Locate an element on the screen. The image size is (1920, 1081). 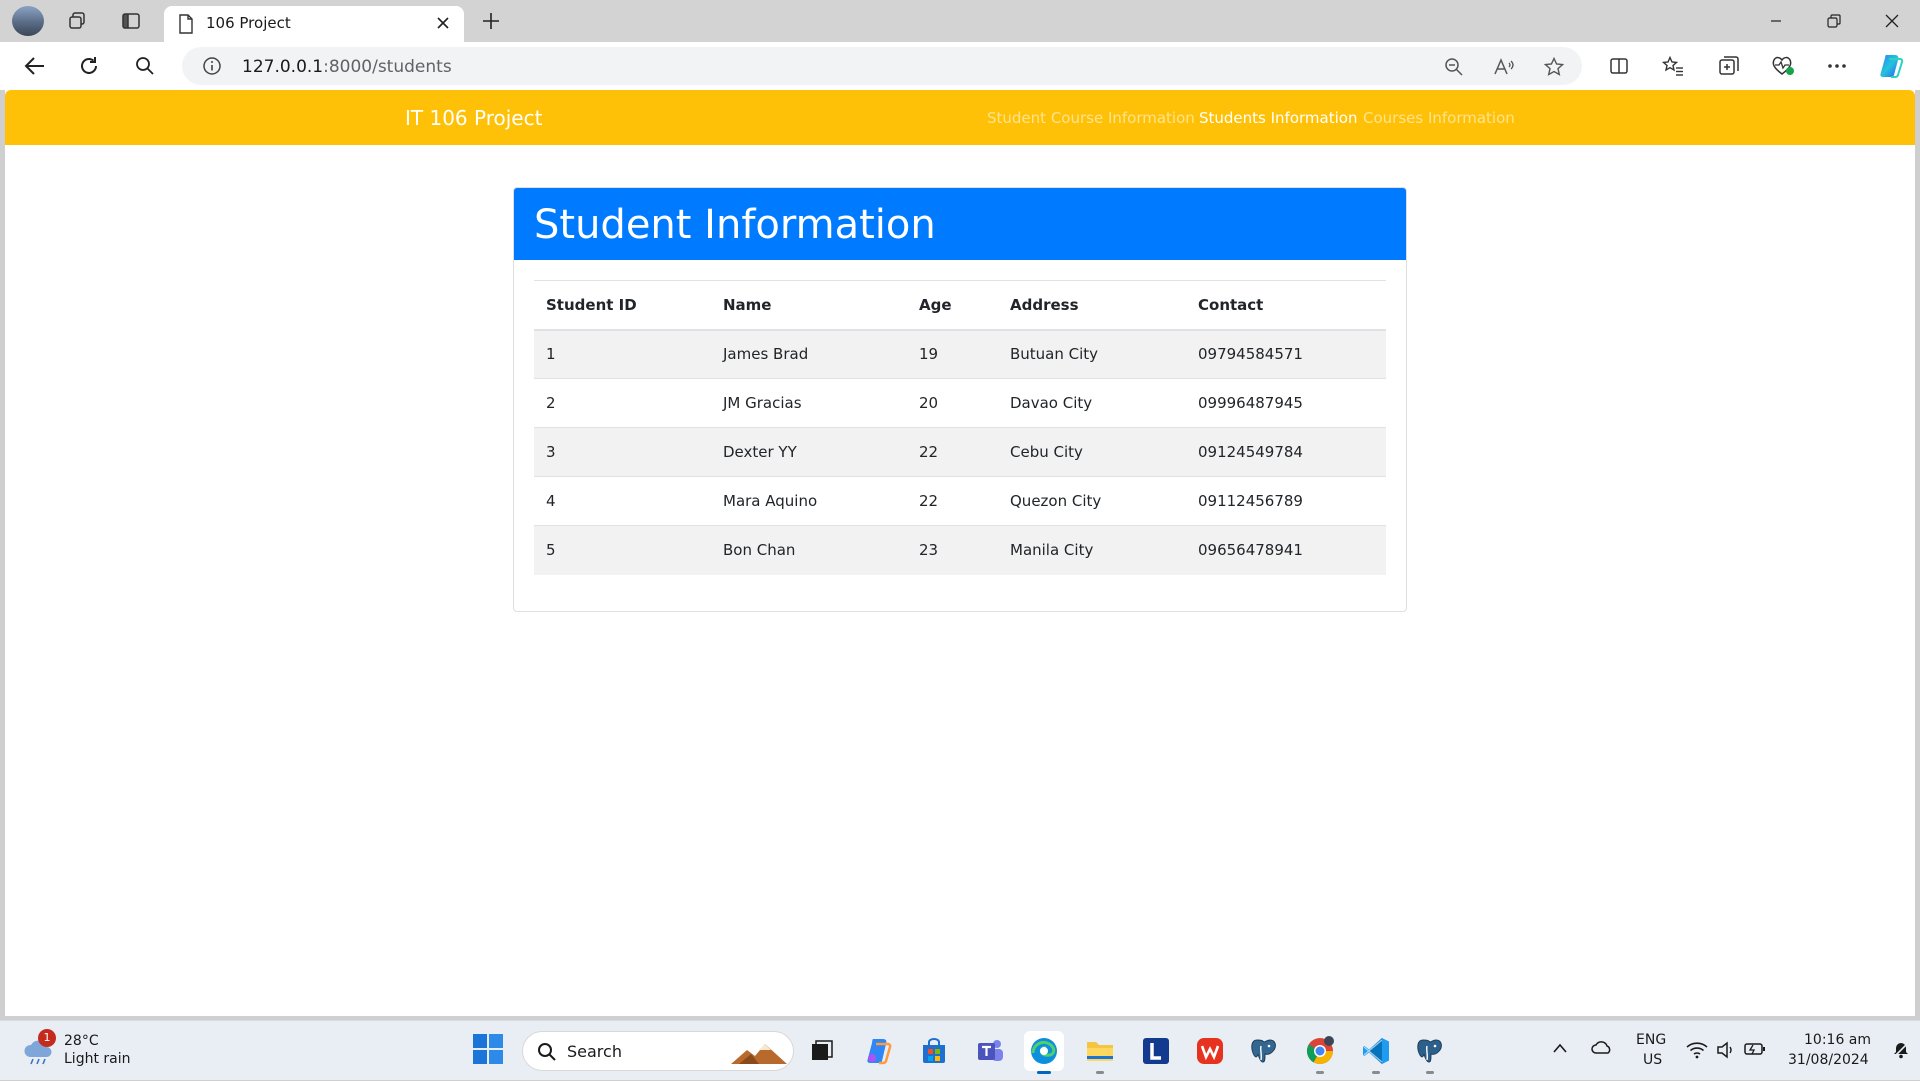
cell-contact: 09996487945 is located at coordinates (1286, 403).